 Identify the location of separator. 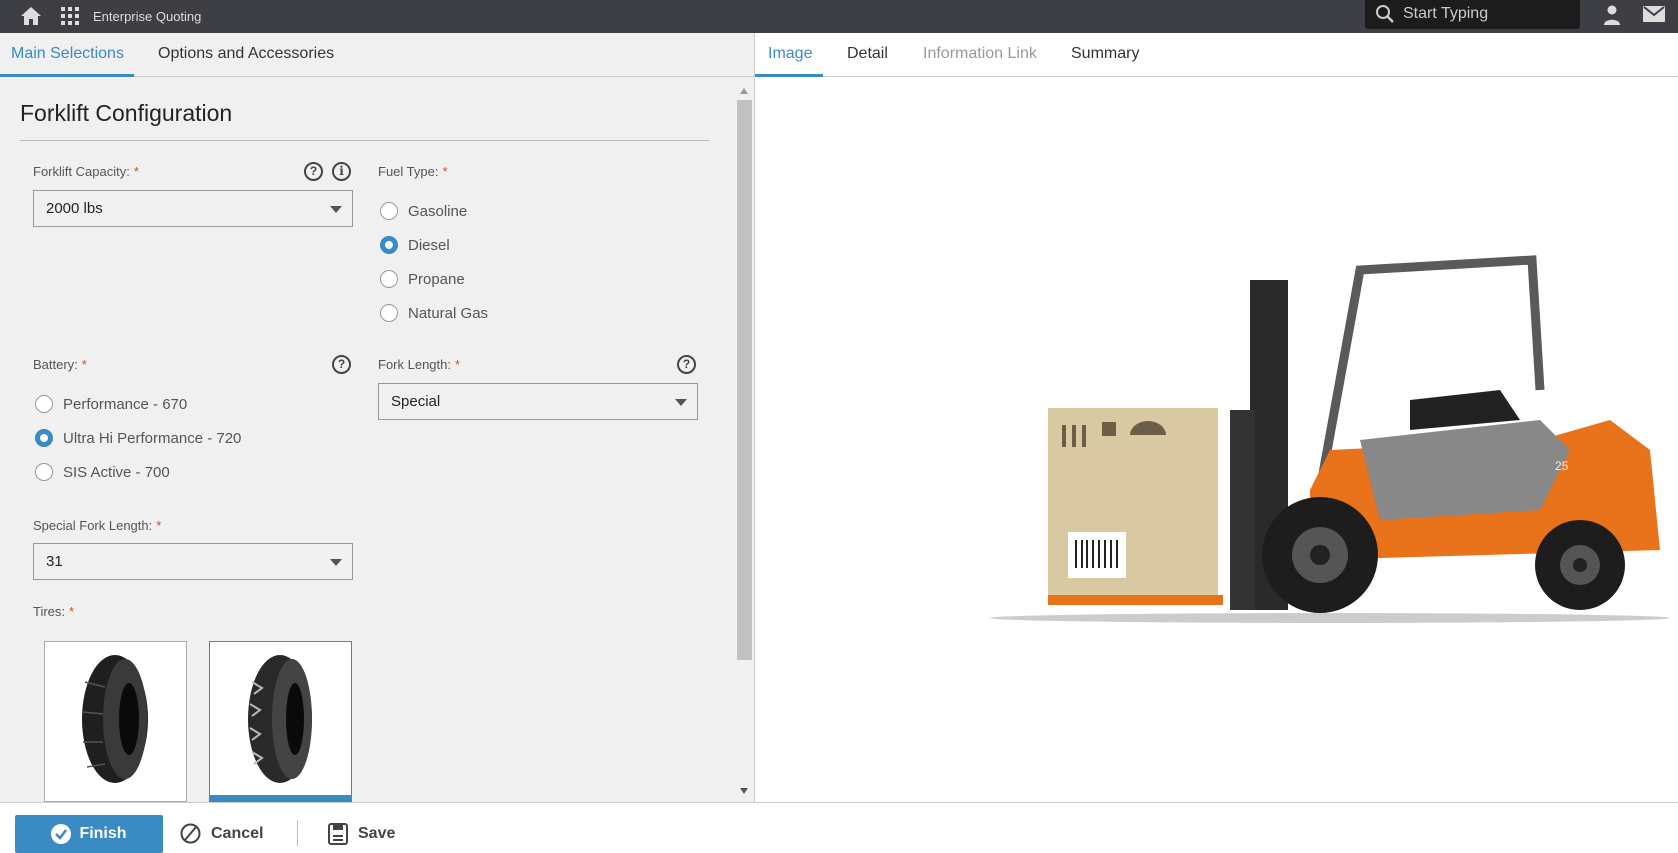
(297, 833).